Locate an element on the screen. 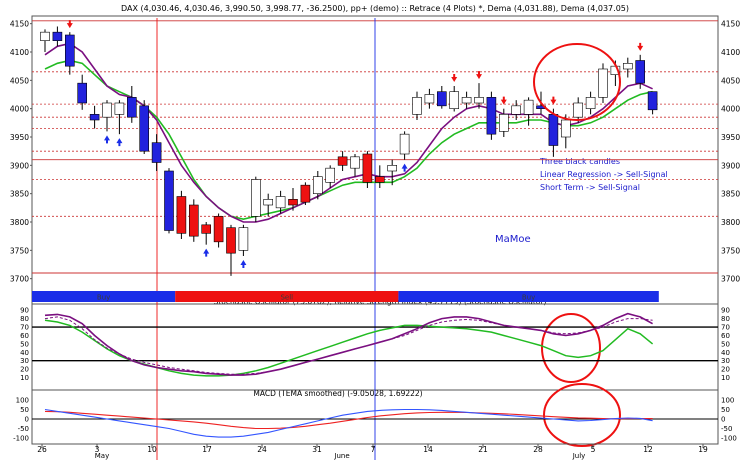  macd-y-tick-left: -50 is located at coordinates (23, 429).